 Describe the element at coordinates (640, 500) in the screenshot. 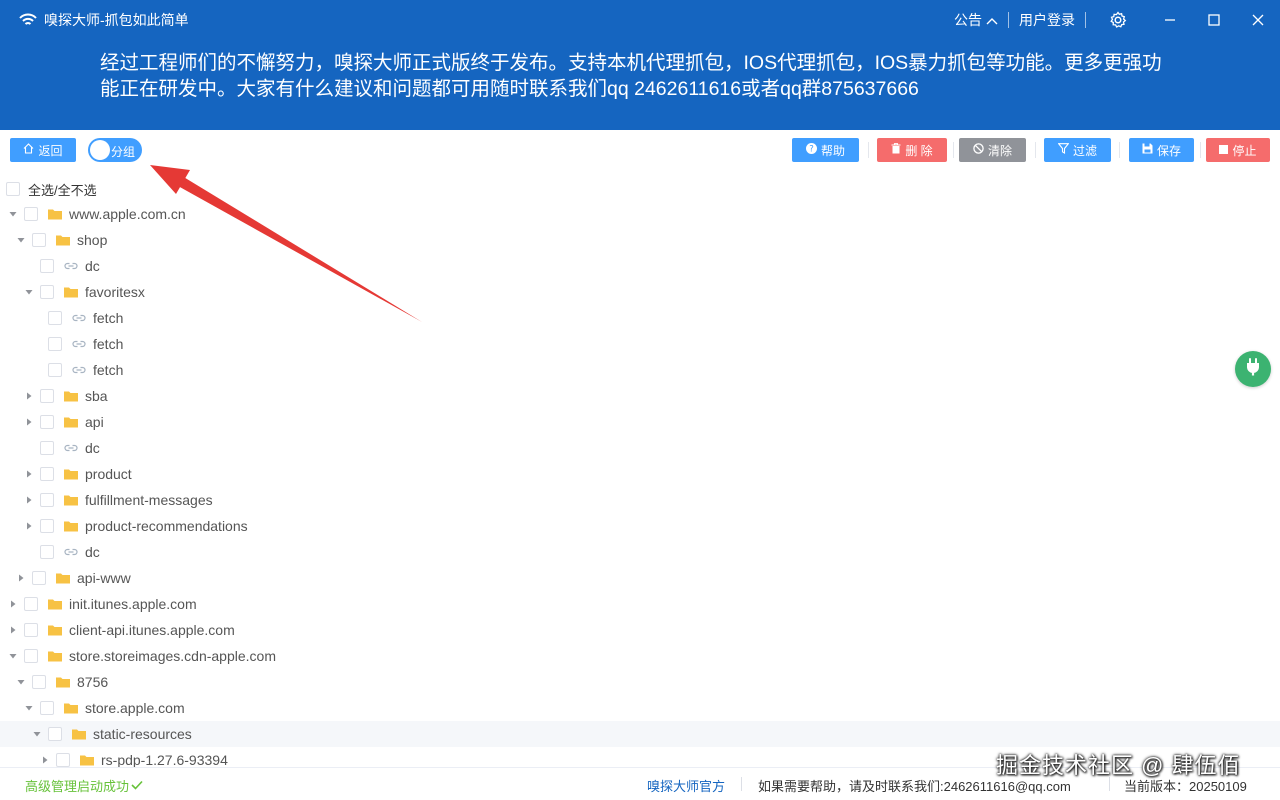

I see `tree-node: fulfillment-messages` at that location.